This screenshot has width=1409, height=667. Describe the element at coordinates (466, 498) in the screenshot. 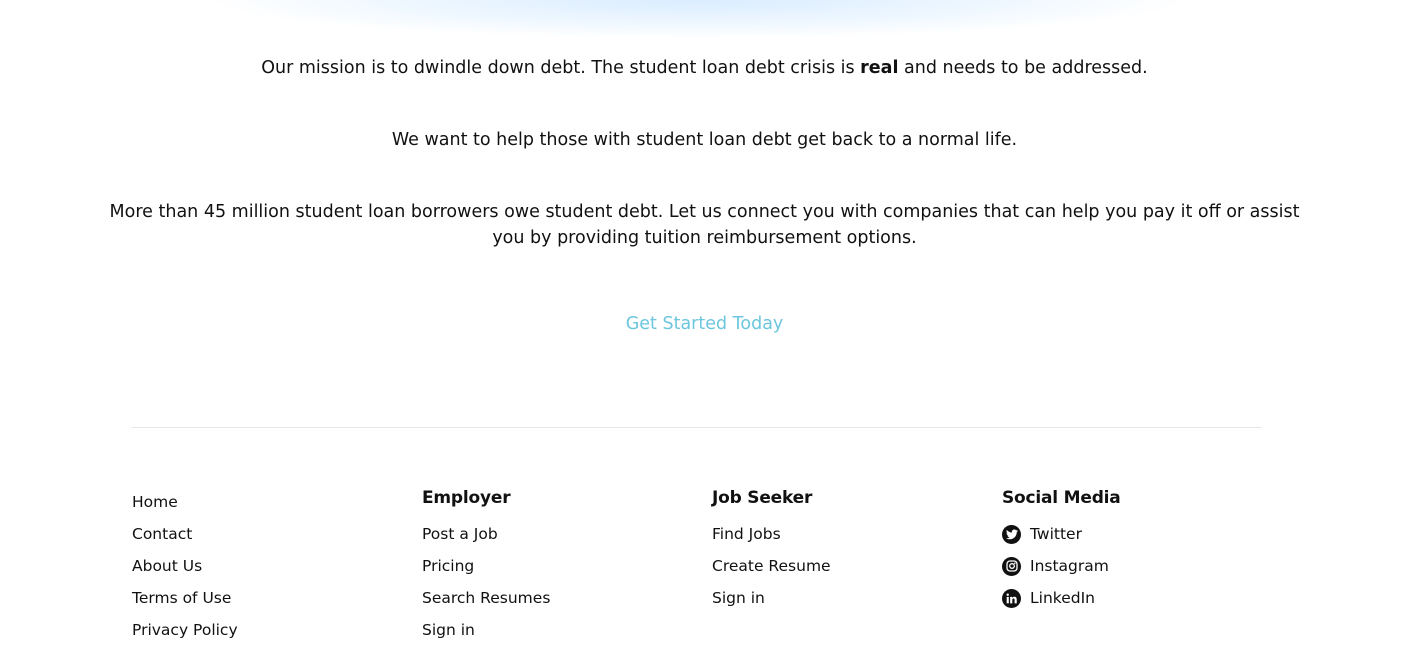

I see `employer-heading: Employer` at that location.